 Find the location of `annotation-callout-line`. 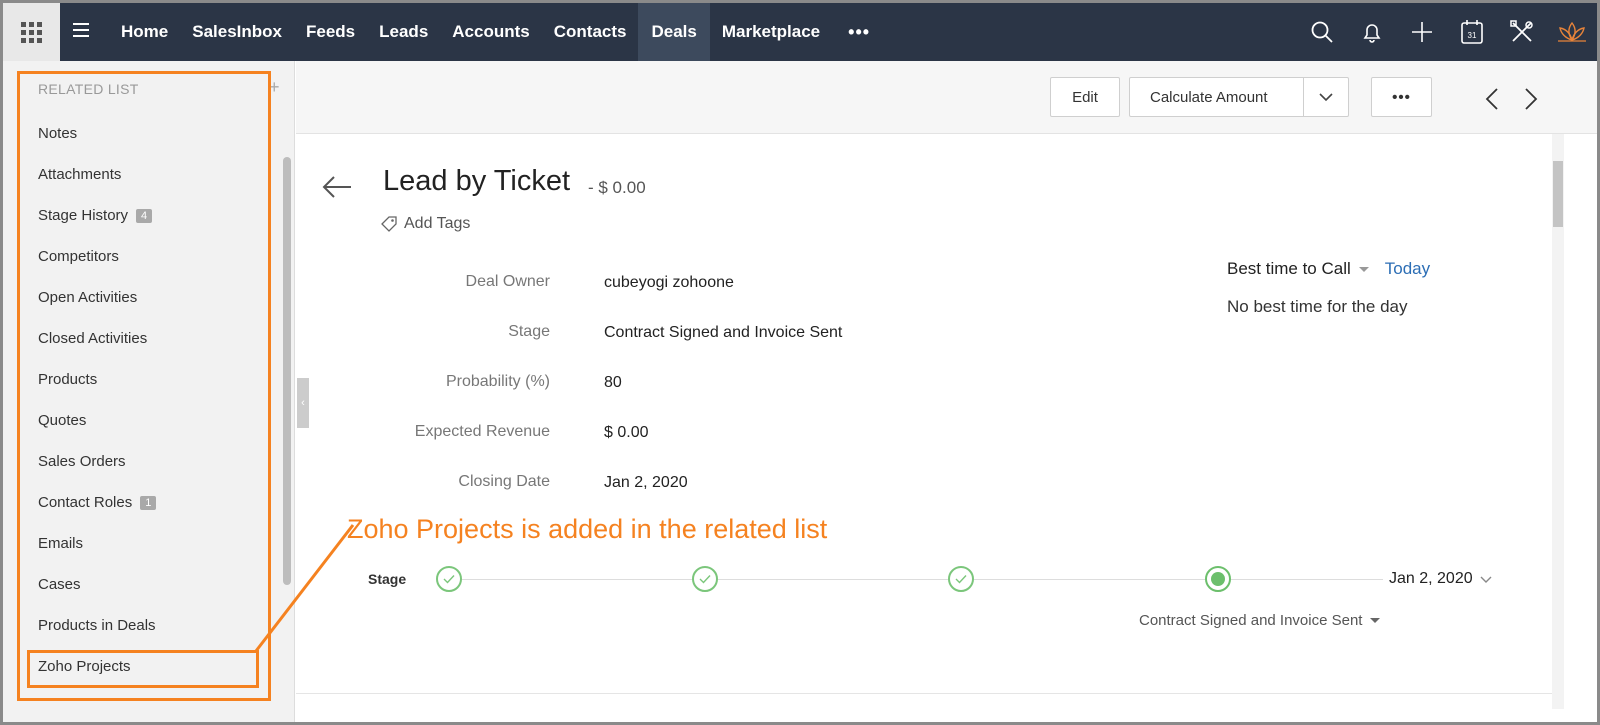

annotation-callout-line is located at coordinates (304, 588).